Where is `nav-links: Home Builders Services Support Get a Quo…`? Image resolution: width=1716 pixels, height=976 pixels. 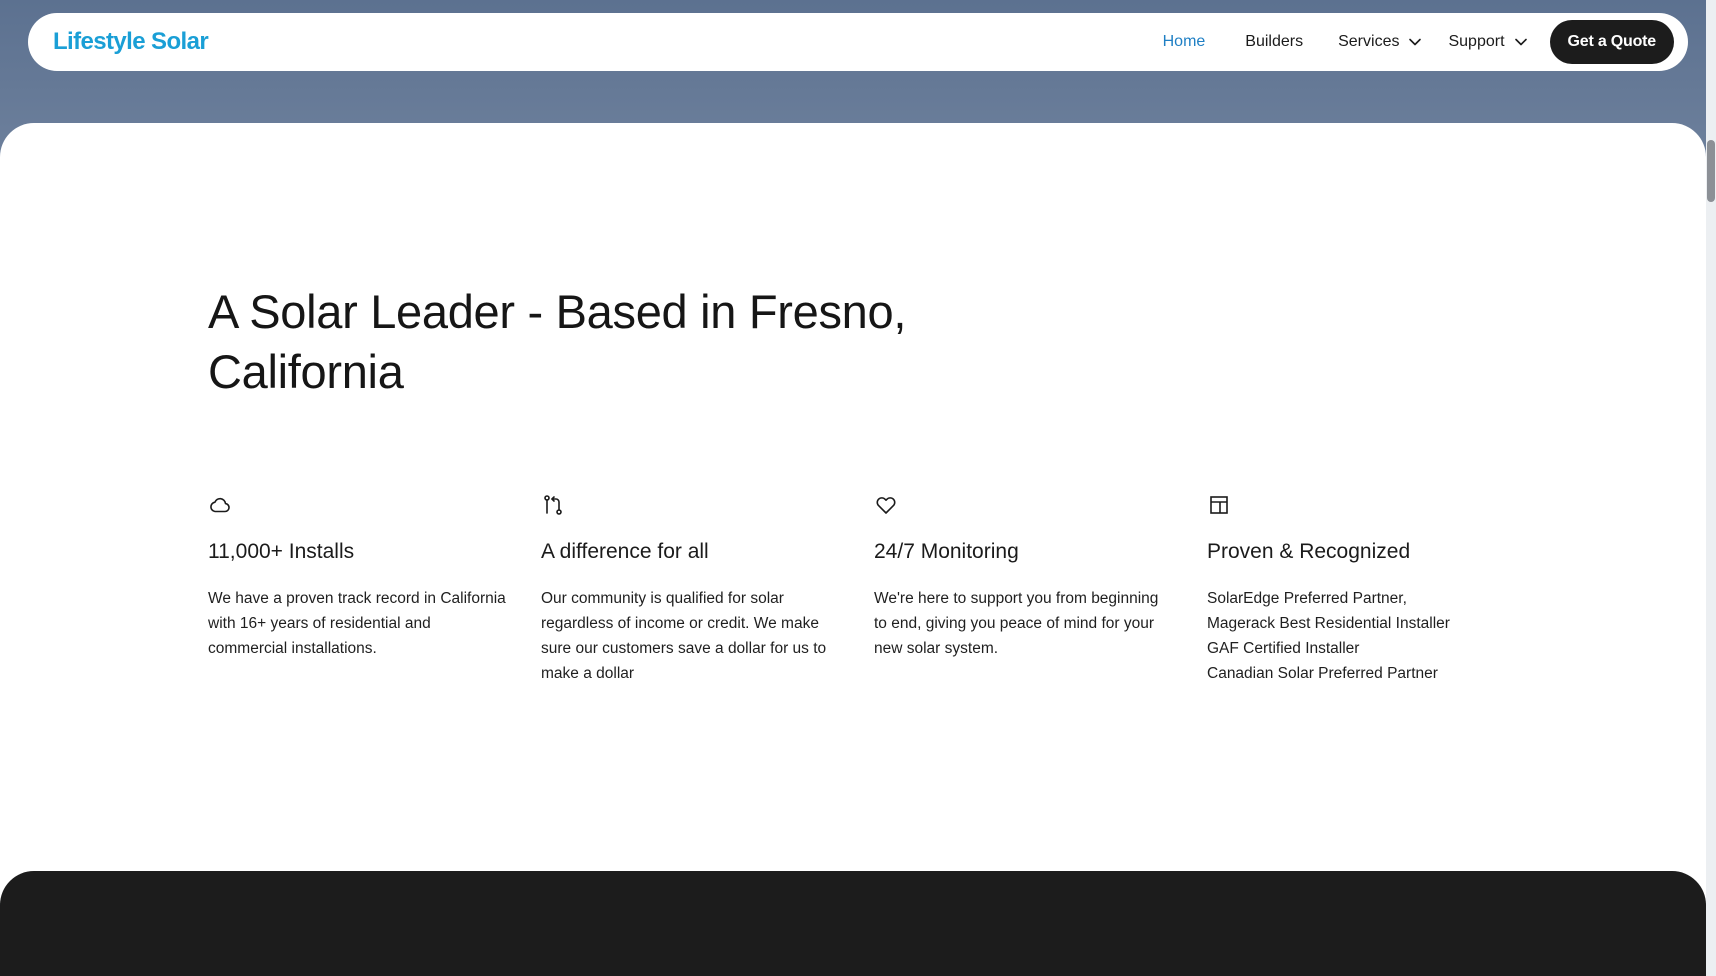
nav-links: Home Builders Services Support Get a Quo… is located at coordinates (1418, 42).